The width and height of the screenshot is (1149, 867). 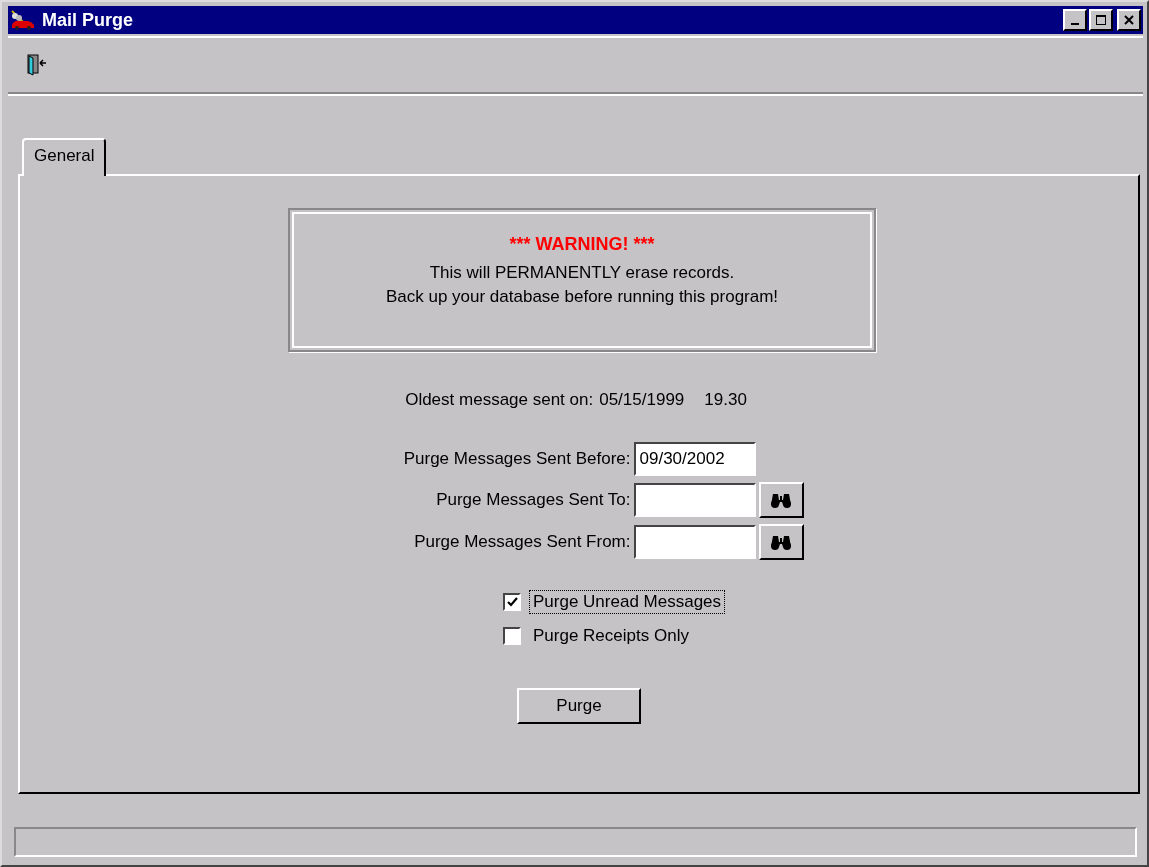 I want to click on field-label: Purge Messages Sent To:, so click(x=533, y=500).